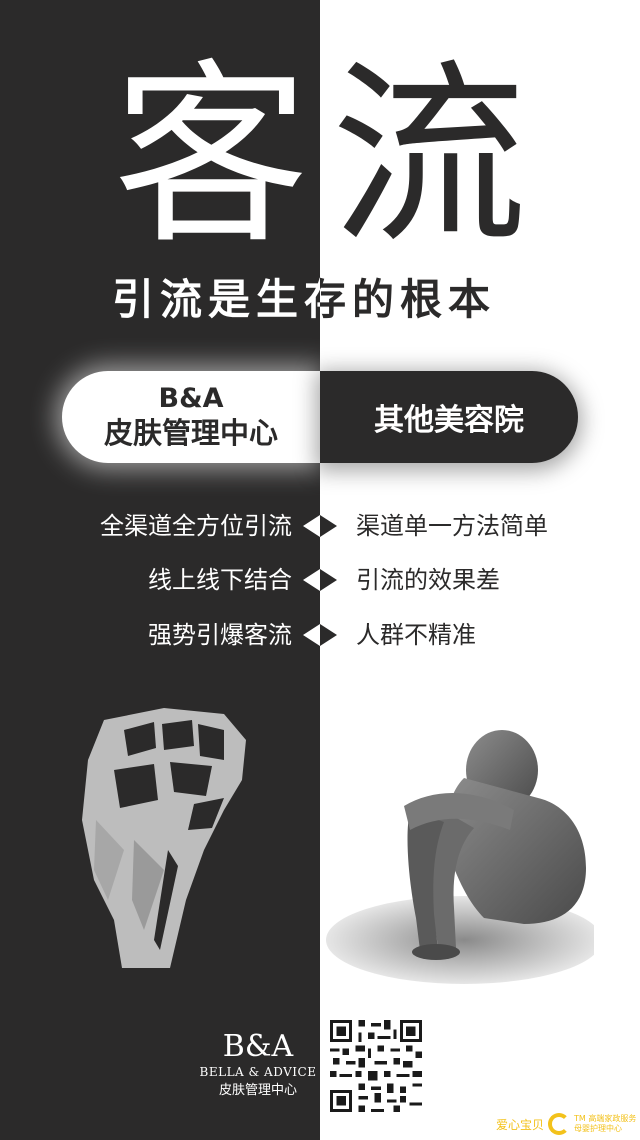 Image resolution: width=640 pixels, height=1140 pixels. Describe the element at coordinates (598, 1128) in the screenshot. I see `watermark-tagline: 母婴护理中心` at that location.